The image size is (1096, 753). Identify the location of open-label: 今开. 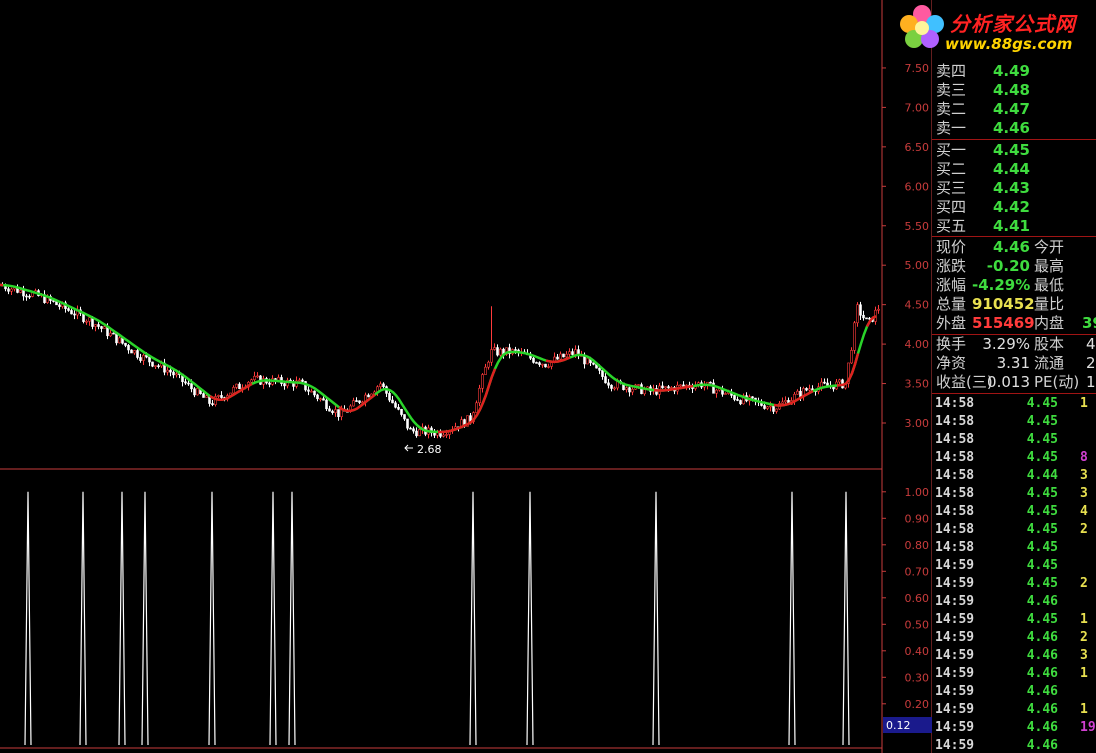
(1049, 247).